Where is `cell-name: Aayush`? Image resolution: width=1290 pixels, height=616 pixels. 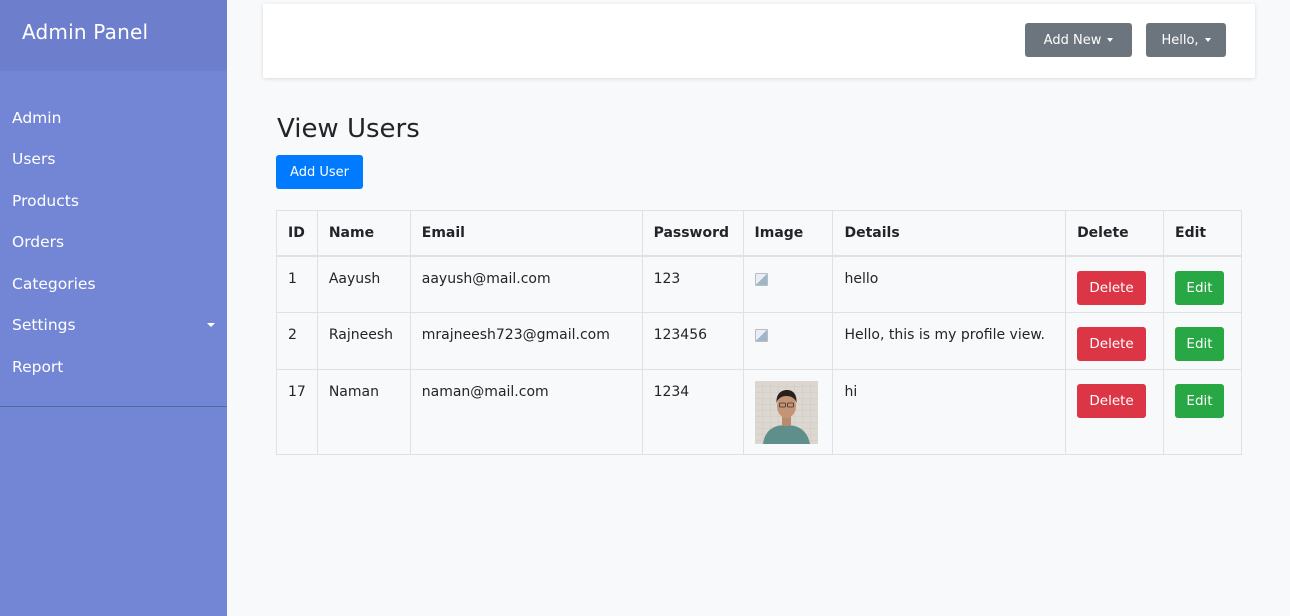 cell-name: Aayush is located at coordinates (363, 284).